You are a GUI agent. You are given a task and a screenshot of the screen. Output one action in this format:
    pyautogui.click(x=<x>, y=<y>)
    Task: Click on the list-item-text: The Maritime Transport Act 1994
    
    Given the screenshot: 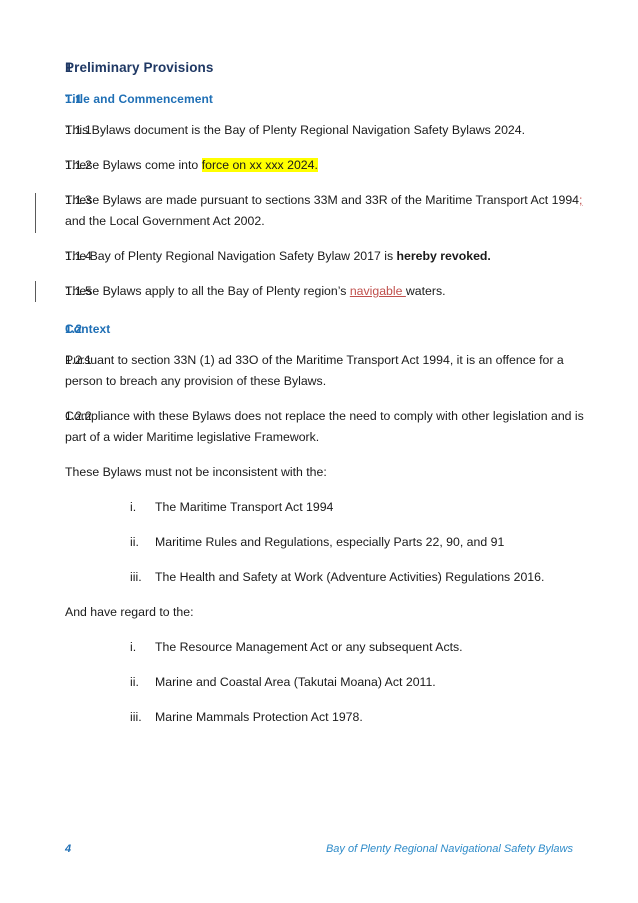 What is the action you would take?
    pyautogui.click(x=244, y=507)
    